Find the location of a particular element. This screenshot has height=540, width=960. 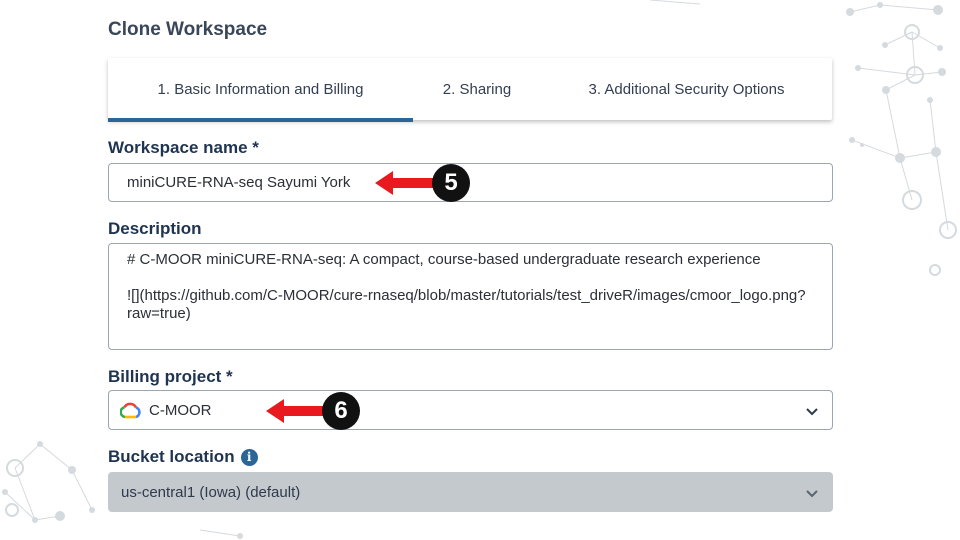

workspace-name-label: Workspace name * is located at coordinates (183, 147).